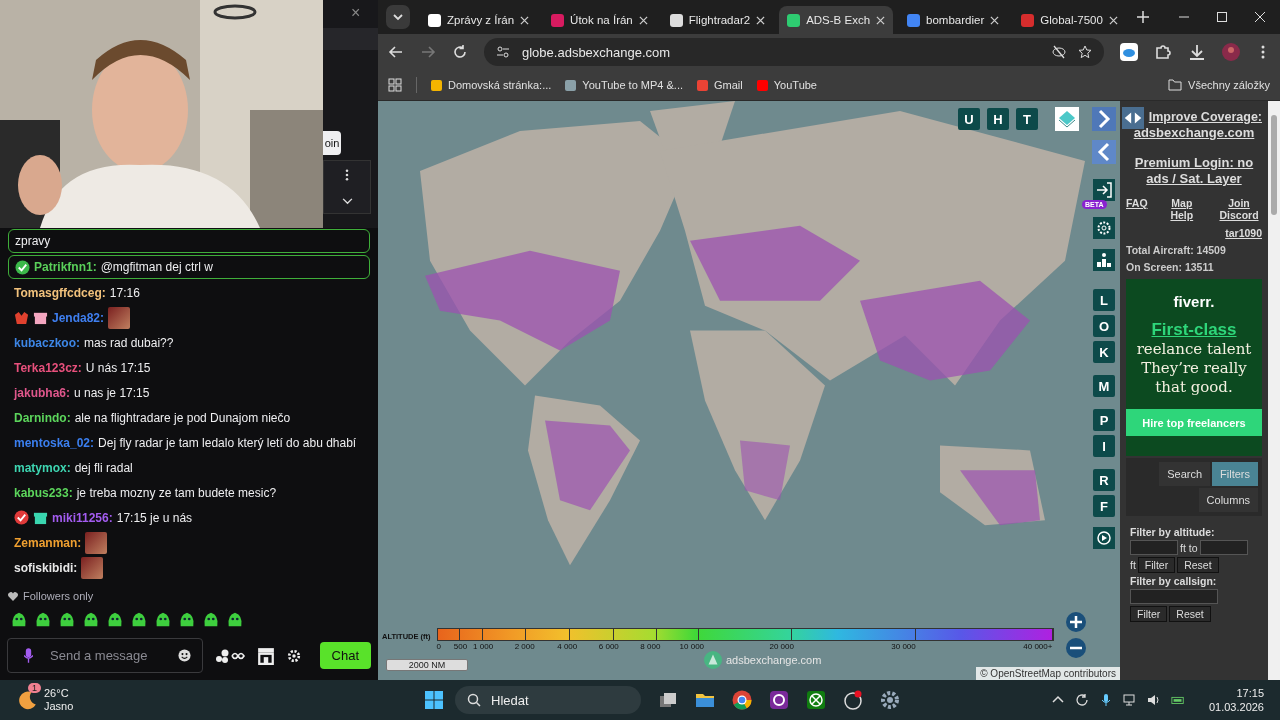 This screenshot has width=1280, height=720. What do you see at coordinates (345, 655) in the screenshot?
I see `chat-button: Chat` at bounding box center [345, 655].